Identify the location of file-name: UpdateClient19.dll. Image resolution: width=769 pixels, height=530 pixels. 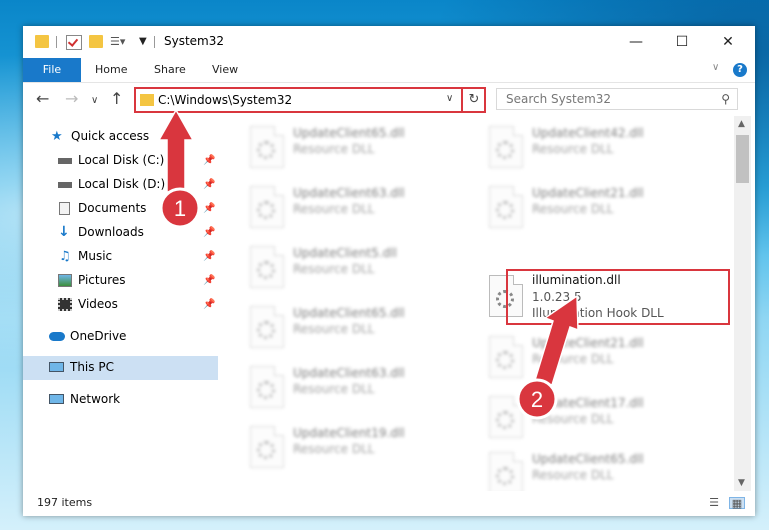
(349, 433).